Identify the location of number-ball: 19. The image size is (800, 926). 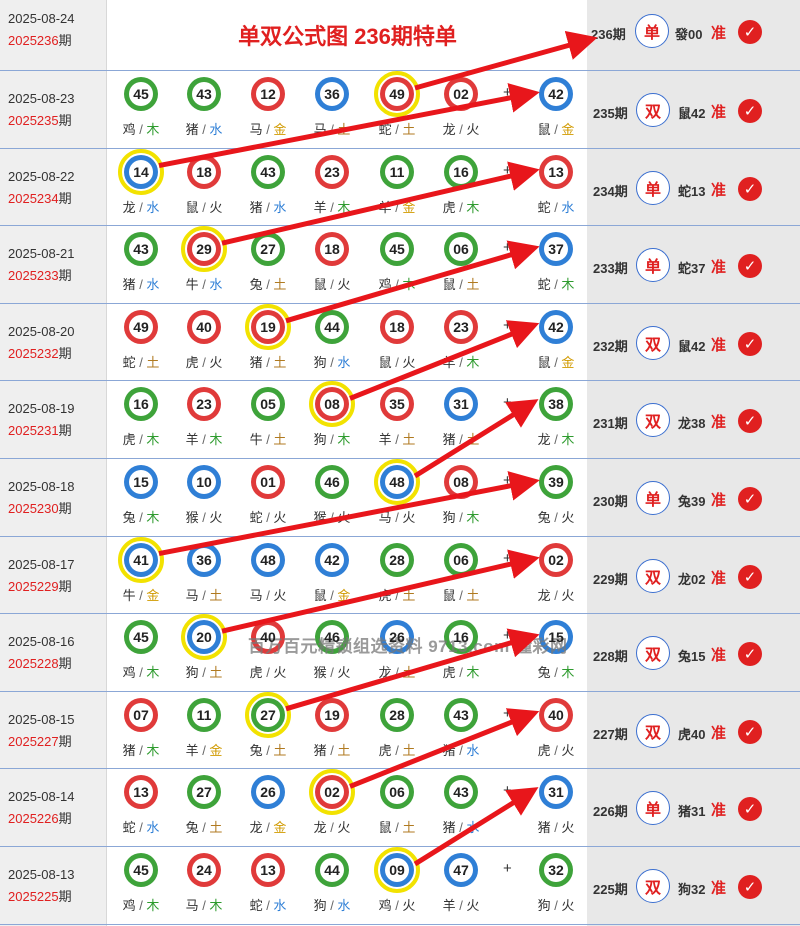
(332, 714).